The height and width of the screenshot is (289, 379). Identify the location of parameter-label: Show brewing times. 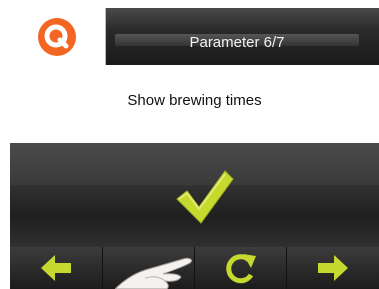
(194, 100).